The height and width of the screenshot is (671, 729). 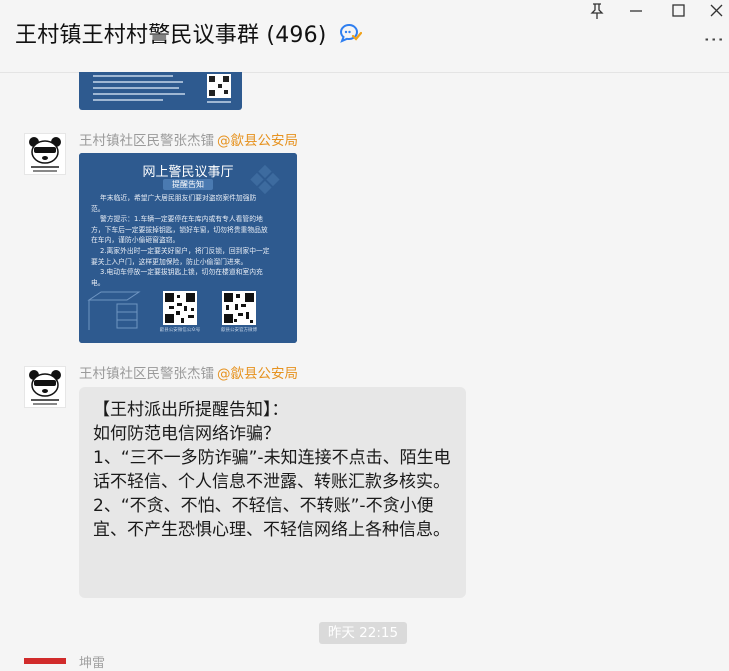 What do you see at coordinates (350, 33) in the screenshot?
I see `group-chat-icon` at bounding box center [350, 33].